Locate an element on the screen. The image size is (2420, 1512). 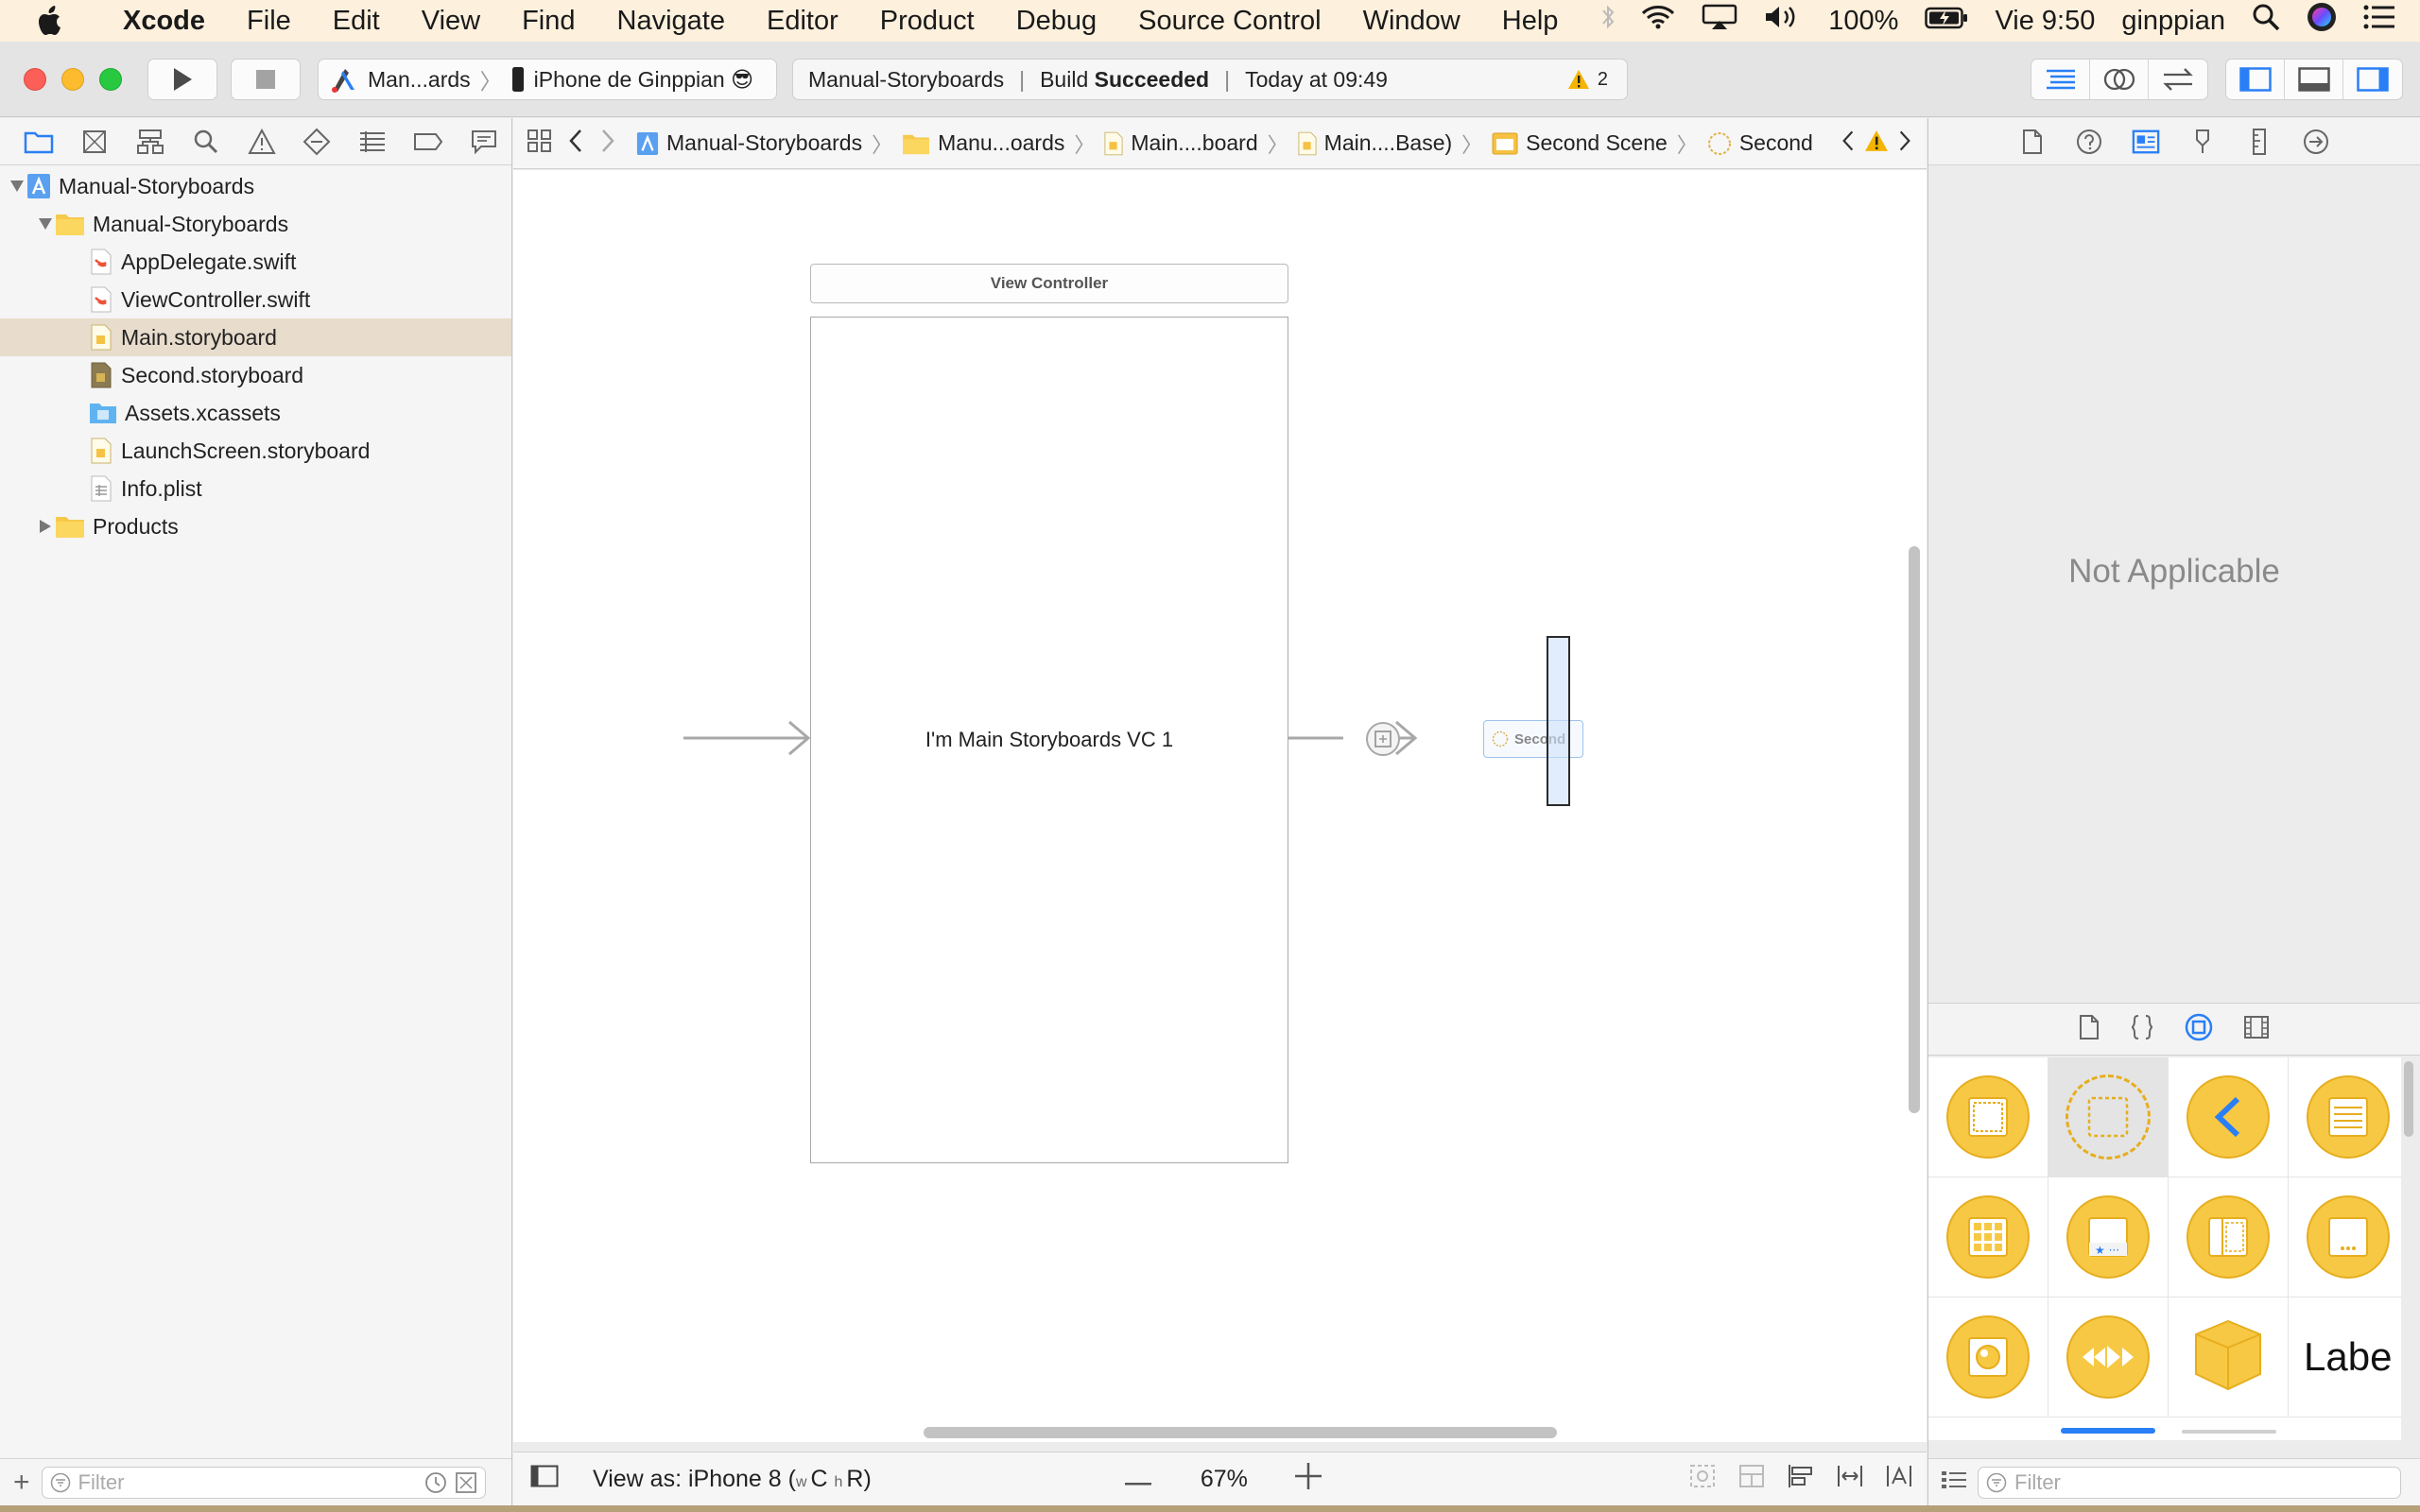
library-item-storyboard-reference is located at coordinates (2108, 1117).